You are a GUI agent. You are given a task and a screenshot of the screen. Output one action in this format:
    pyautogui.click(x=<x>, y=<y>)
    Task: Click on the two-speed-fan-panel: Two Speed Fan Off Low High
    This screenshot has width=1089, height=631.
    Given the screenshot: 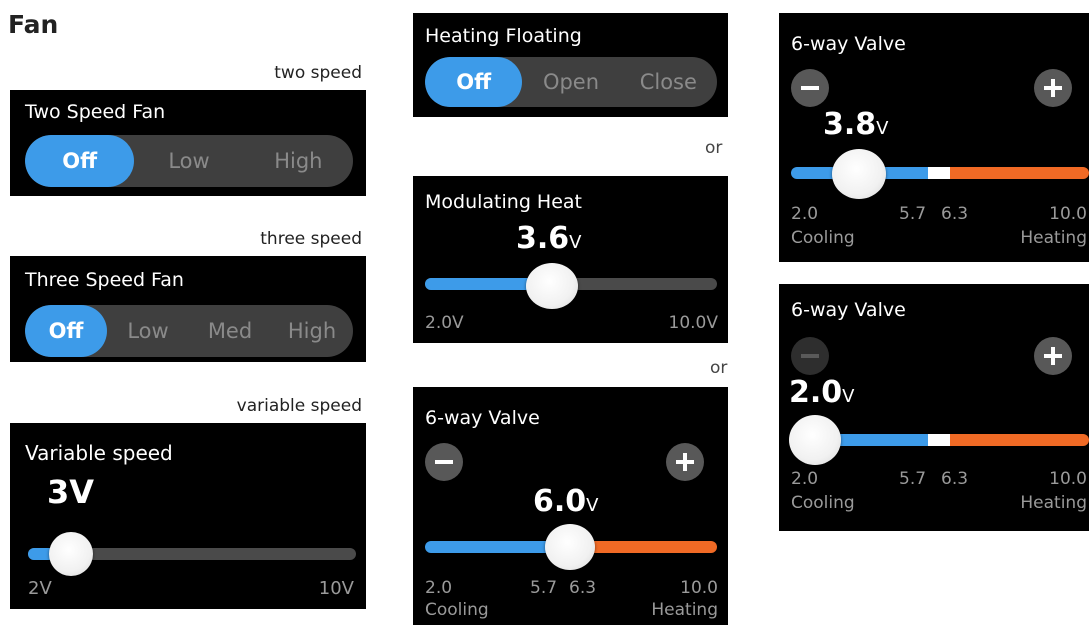 What is the action you would take?
    pyautogui.click(x=188, y=143)
    